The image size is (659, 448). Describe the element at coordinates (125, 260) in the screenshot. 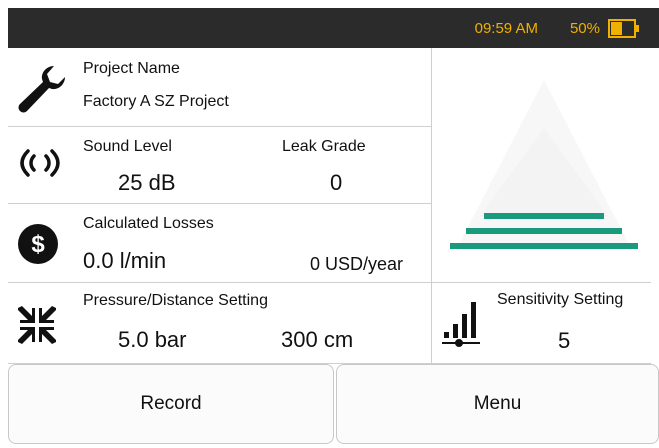

I see `losses-flow-value: 0.0 l/min` at that location.